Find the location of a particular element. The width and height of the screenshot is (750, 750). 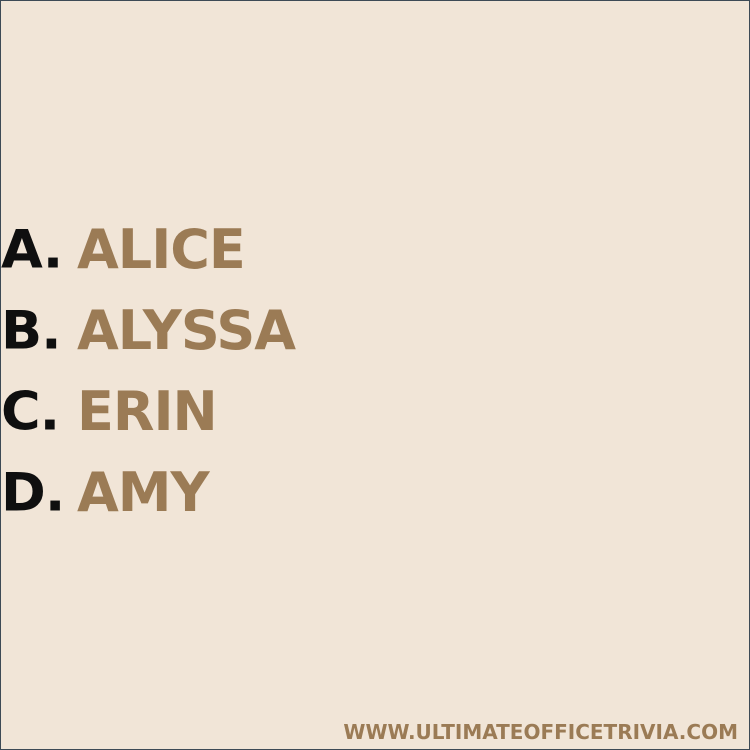

option-answer: ALICE is located at coordinates (161, 249).